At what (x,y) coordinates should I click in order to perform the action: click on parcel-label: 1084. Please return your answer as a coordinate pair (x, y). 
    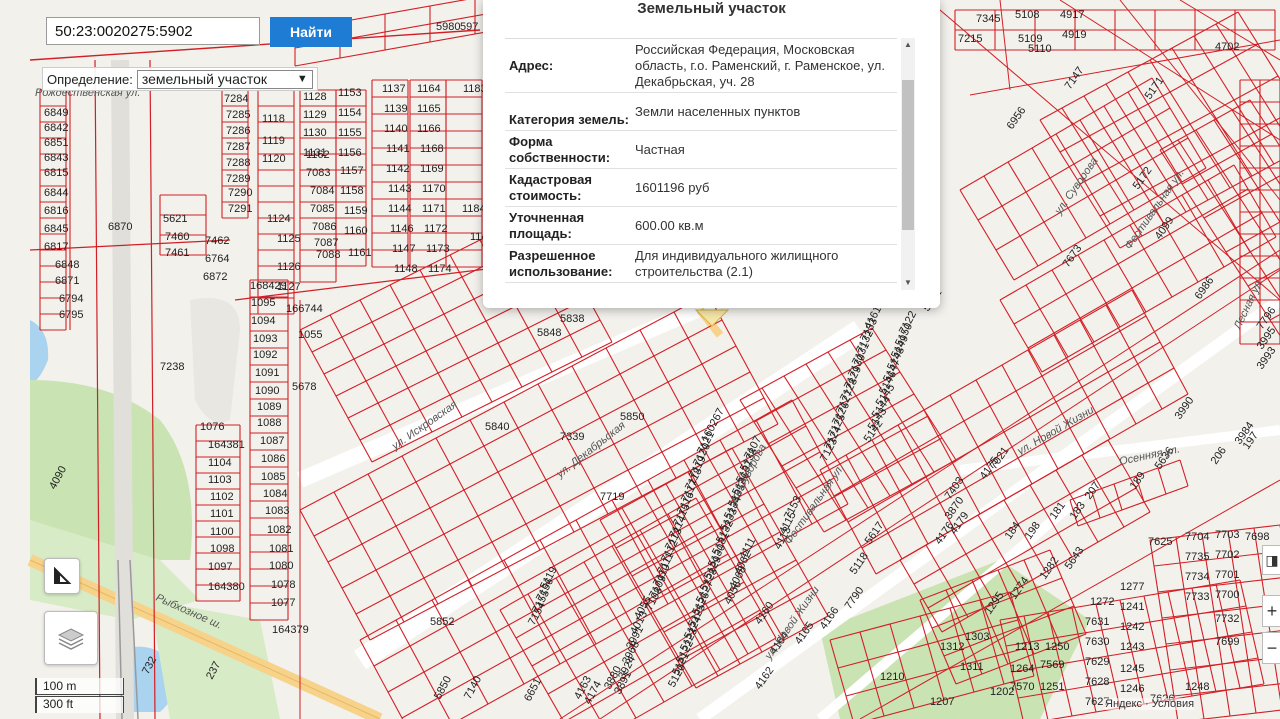
    Looking at the image, I should click on (275, 494).